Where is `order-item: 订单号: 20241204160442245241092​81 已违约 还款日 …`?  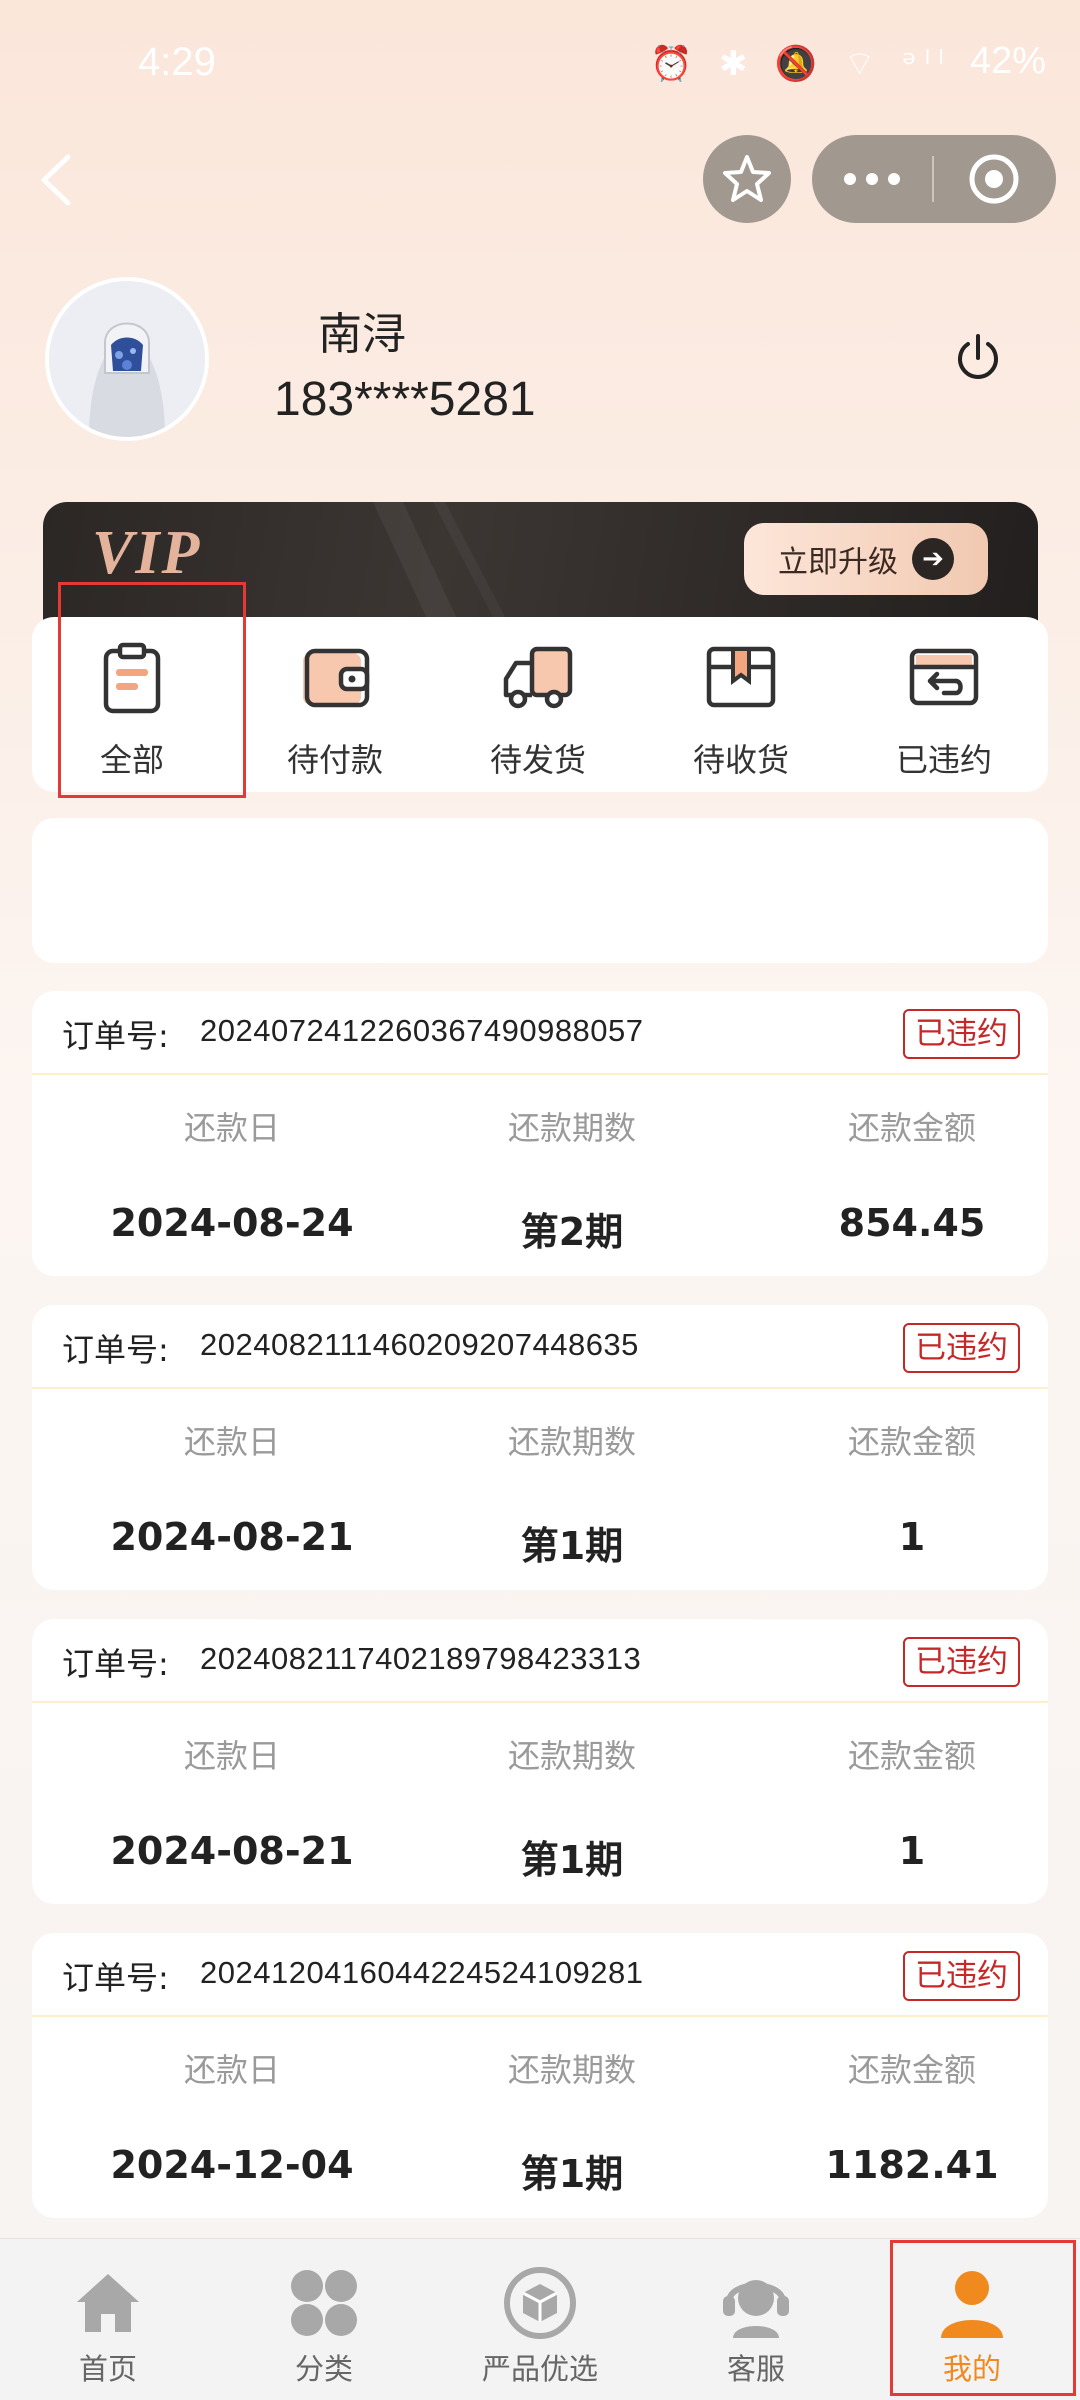 order-item: 订单号: 20241204160442245241092​81 已违约 还款日 … is located at coordinates (540, 2075).